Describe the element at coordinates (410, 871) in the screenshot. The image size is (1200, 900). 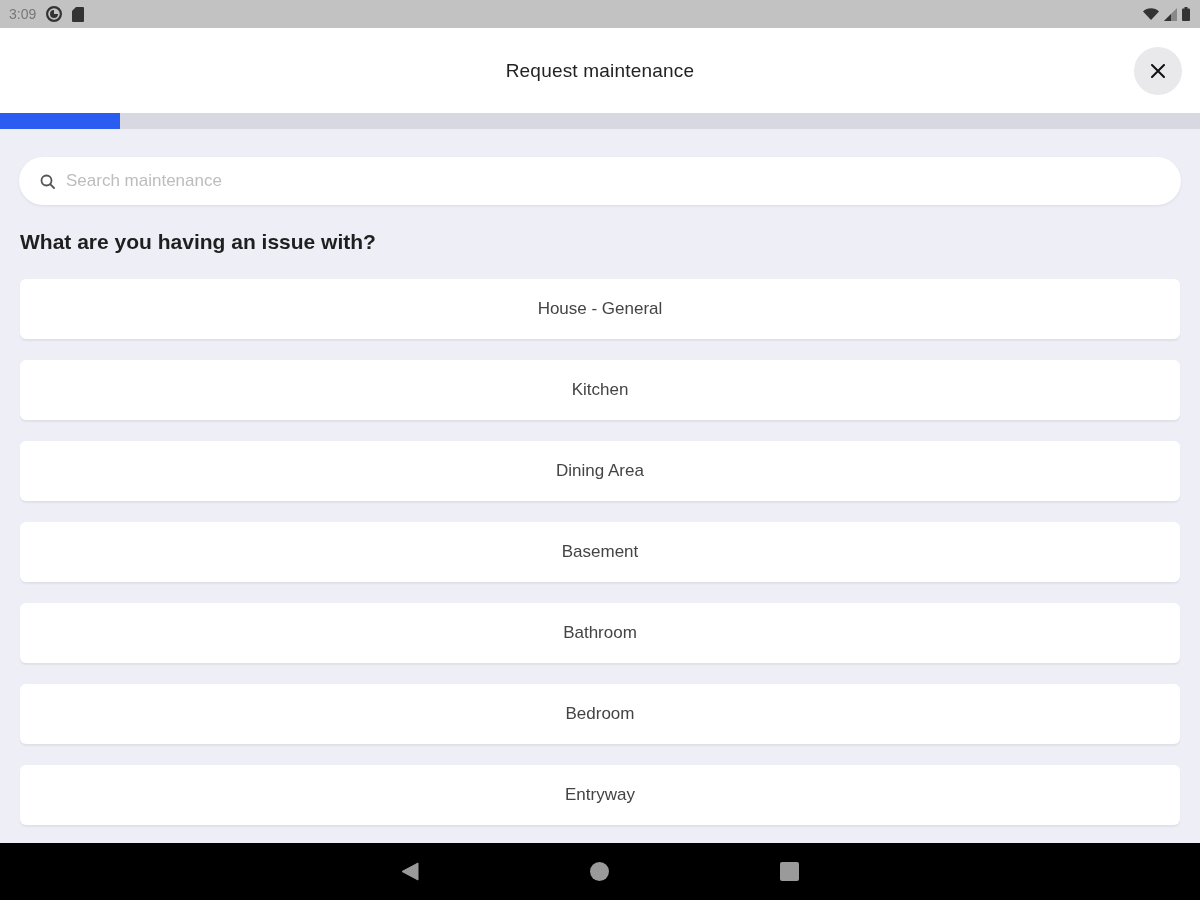
I see `back-icon` at that location.